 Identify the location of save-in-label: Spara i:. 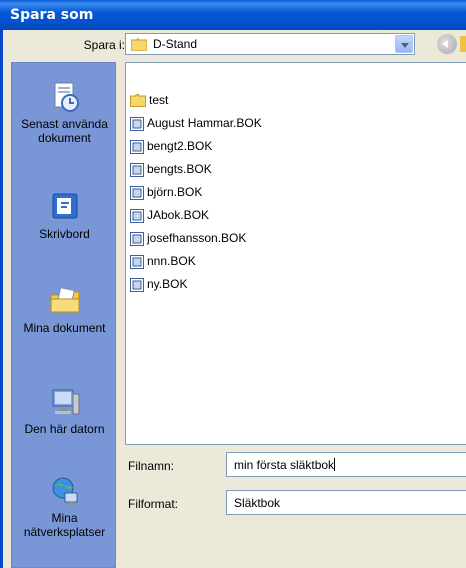
(104, 45).